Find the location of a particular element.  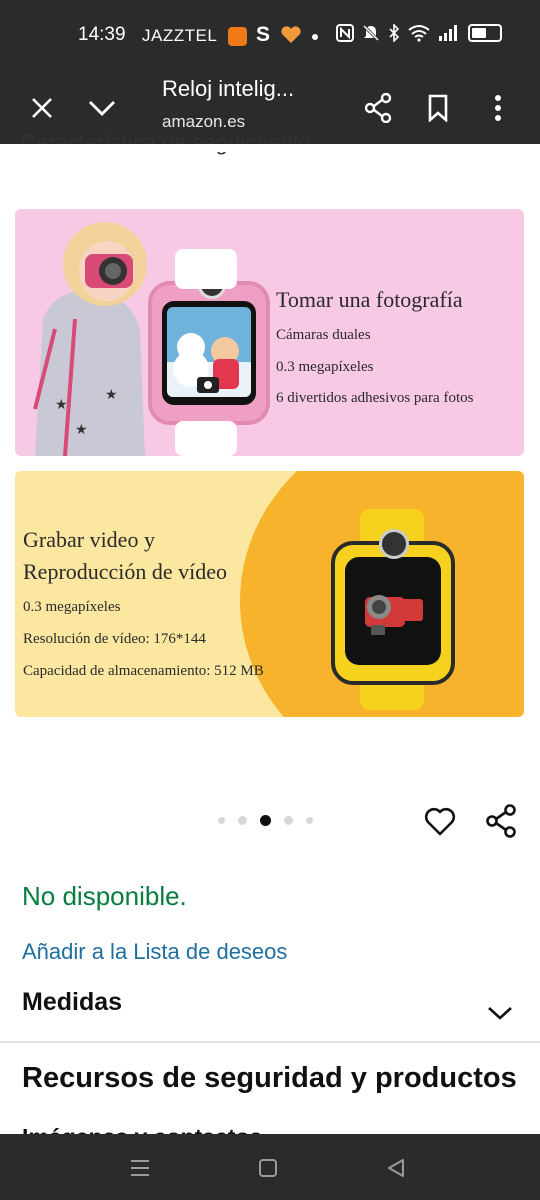

banner1-line-2: 0.3 megapíxeles is located at coordinates (325, 367).